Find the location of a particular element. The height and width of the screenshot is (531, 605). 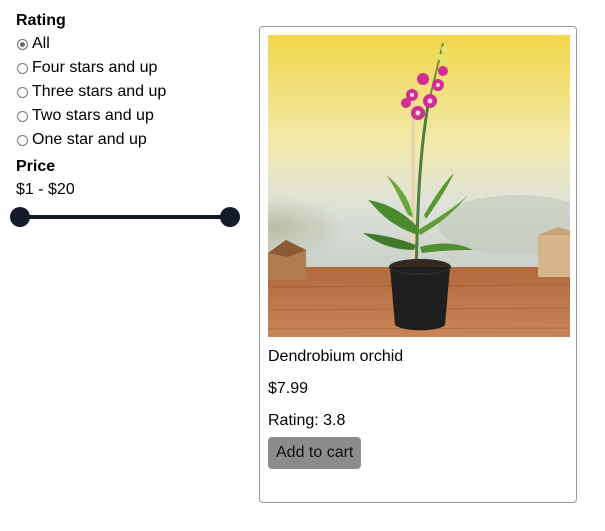

product-rating: Rating: 3.8 is located at coordinates (307, 420).